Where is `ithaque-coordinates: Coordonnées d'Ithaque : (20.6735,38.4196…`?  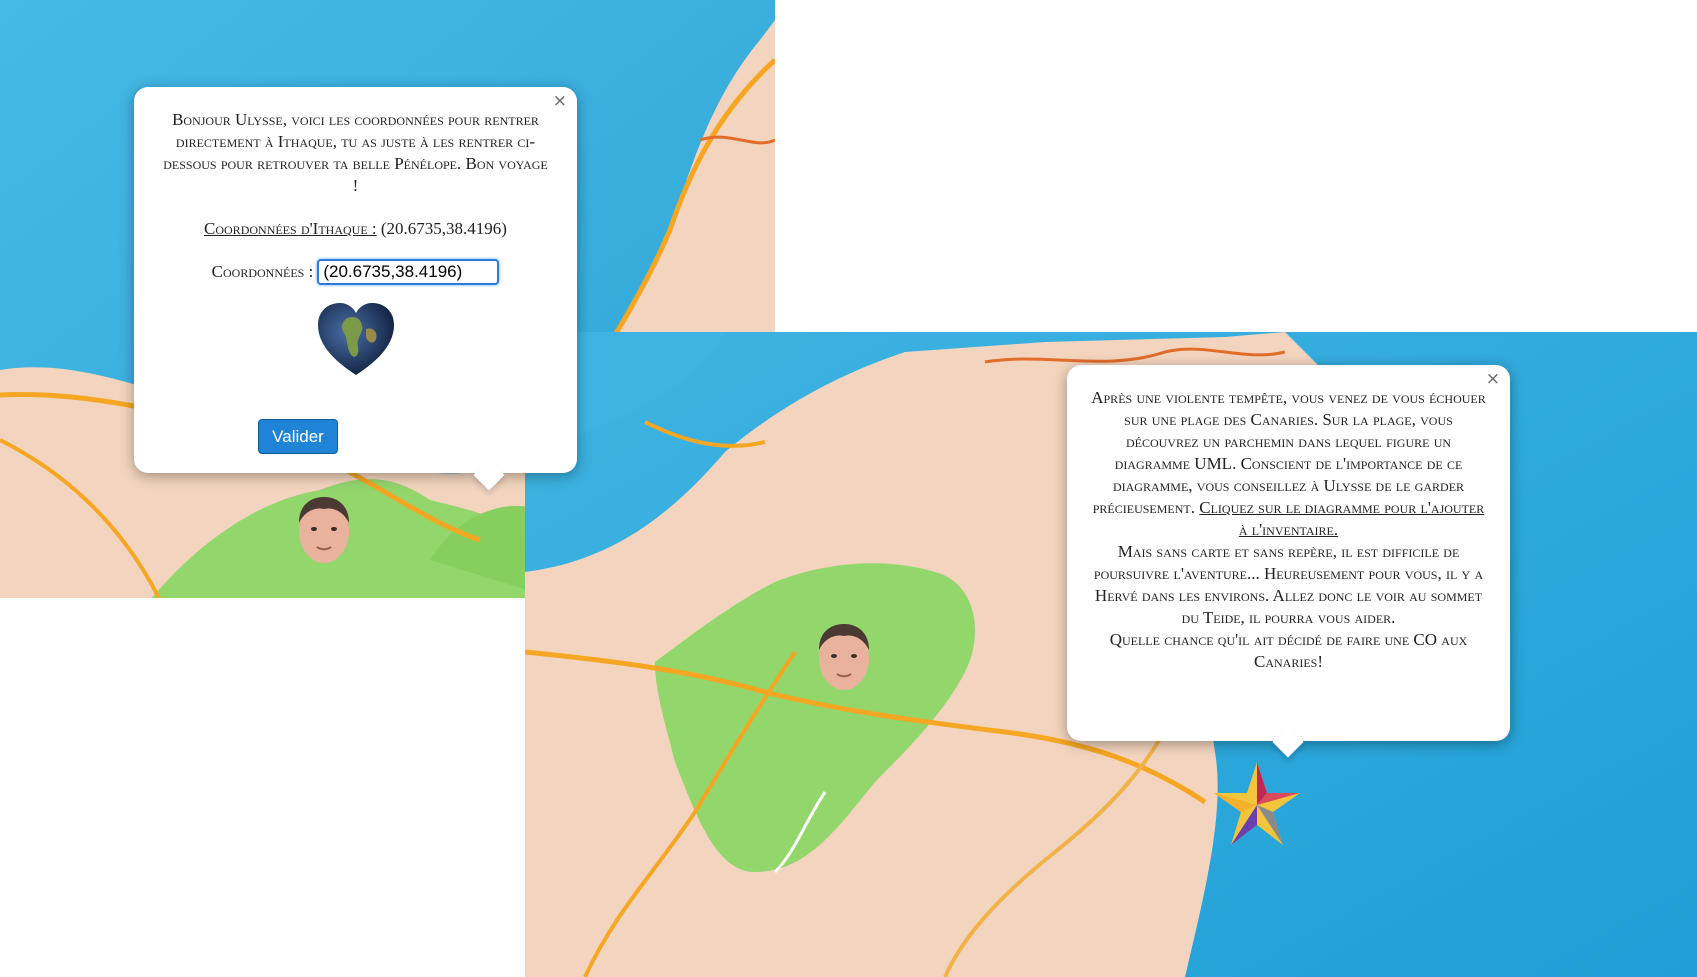 ithaque-coordinates: Coordonnées d'Ithaque : (20.6735,38.4196… is located at coordinates (355, 229).